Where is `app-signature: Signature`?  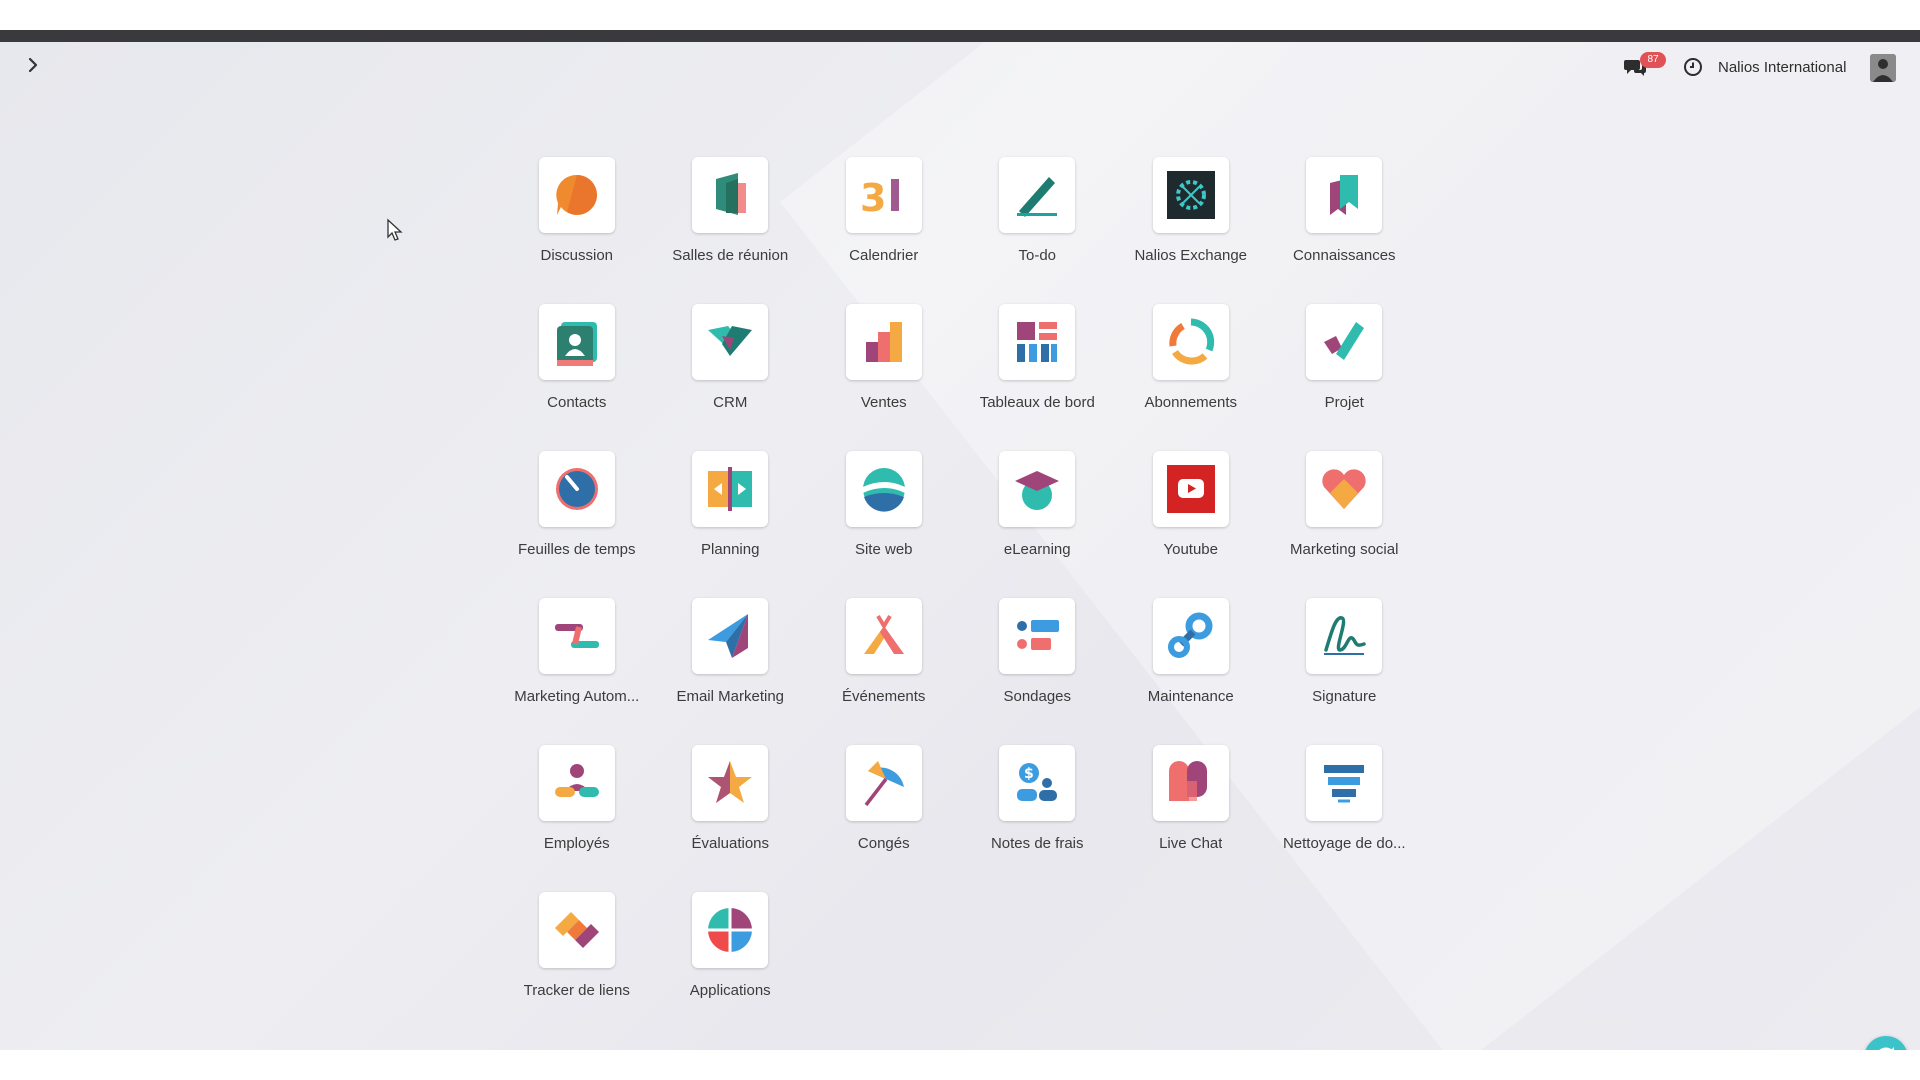
app-signature: Signature is located at coordinates (1345, 671).